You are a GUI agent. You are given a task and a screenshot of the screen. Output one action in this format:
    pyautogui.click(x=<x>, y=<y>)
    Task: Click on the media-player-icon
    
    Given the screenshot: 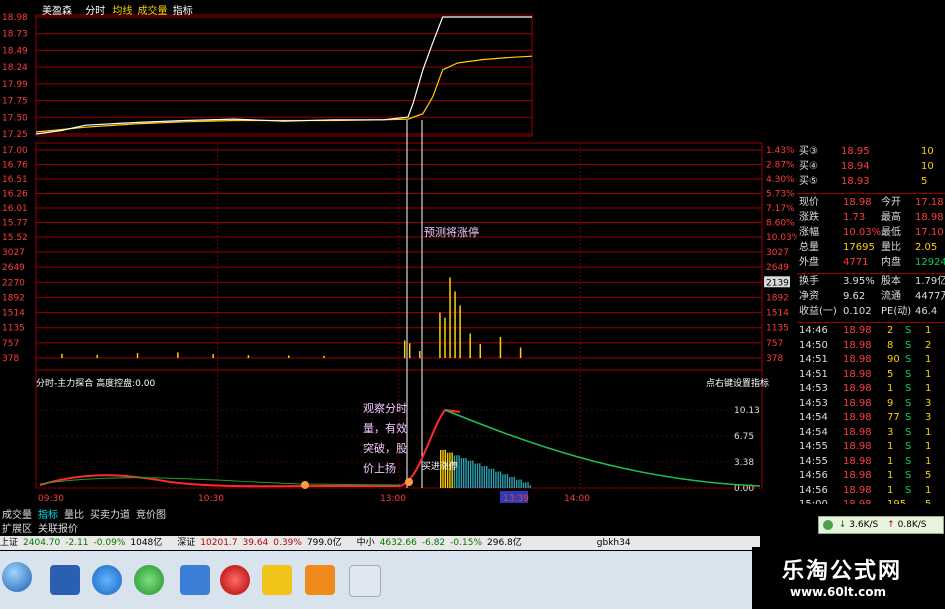 What is the action you would take?
    pyautogui.click(x=235, y=580)
    